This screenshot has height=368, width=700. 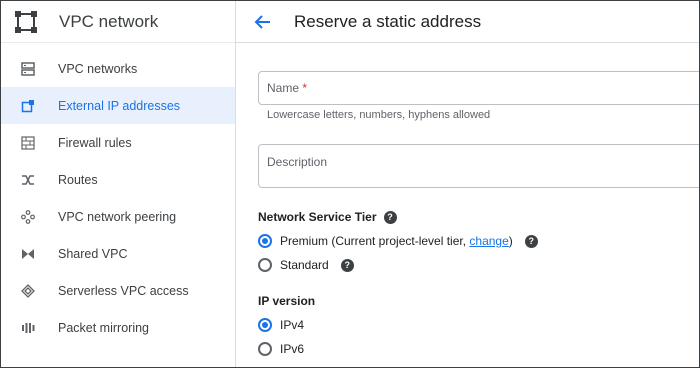 What do you see at coordinates (28, 217) in the screenshot?
I see `peering-icon` at bounding box center [28, 217].